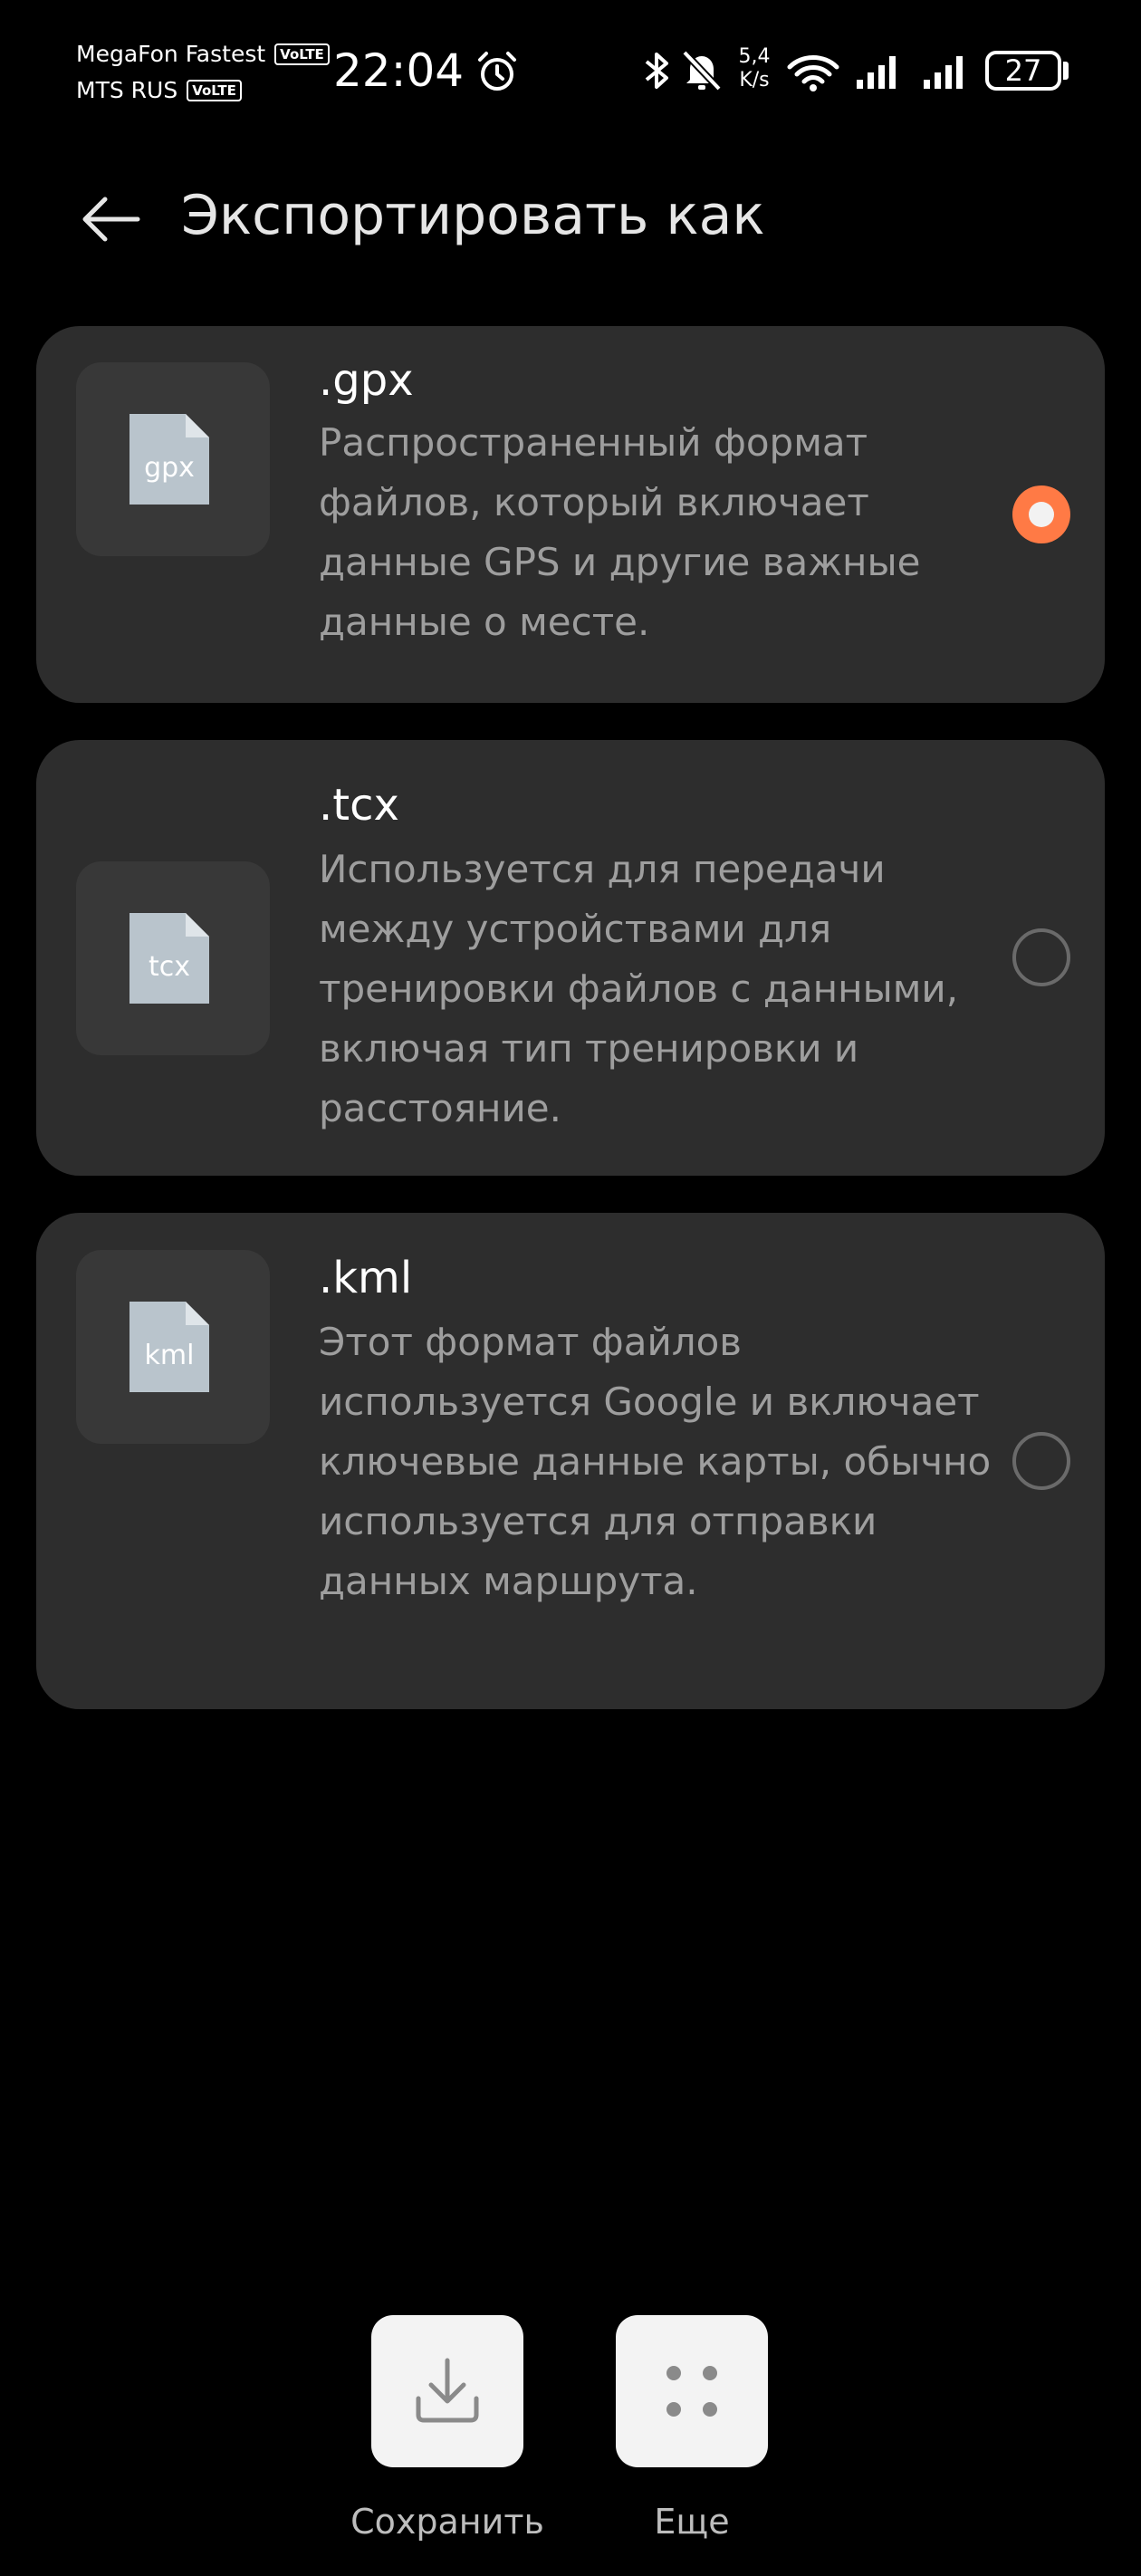 Image resolution: width=1141 pixels, height=2576 pixels. Describe the element at coordinates (366, 1278) in the screenshot. I see `format-title: .kml` at that location.